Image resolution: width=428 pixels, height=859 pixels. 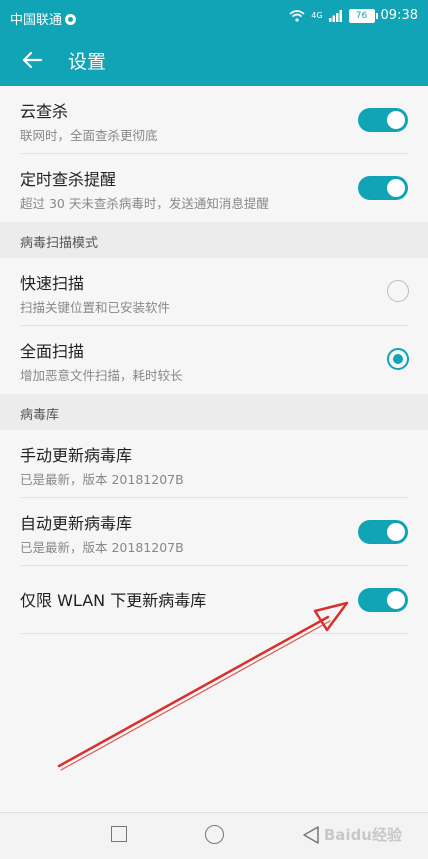 I want to click on auto-update-item: 自动更新病毒库 已是最新，版本 20181207B, so click(x=214, y=532).